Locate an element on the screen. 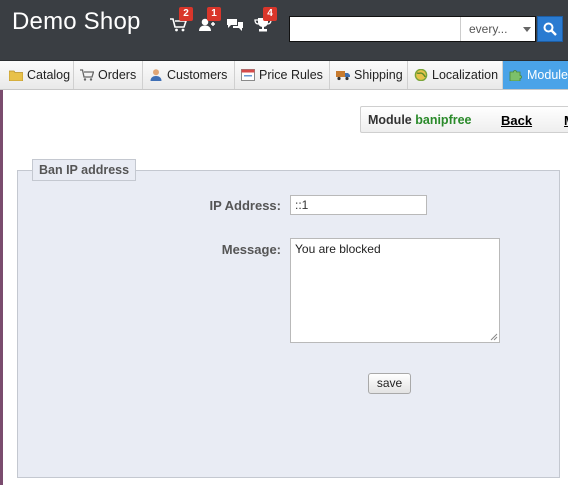 Image resolution: width=568 pixels, height=485 pixels. tab-price-rules: Price Rules is located at coordinates (282, 75).